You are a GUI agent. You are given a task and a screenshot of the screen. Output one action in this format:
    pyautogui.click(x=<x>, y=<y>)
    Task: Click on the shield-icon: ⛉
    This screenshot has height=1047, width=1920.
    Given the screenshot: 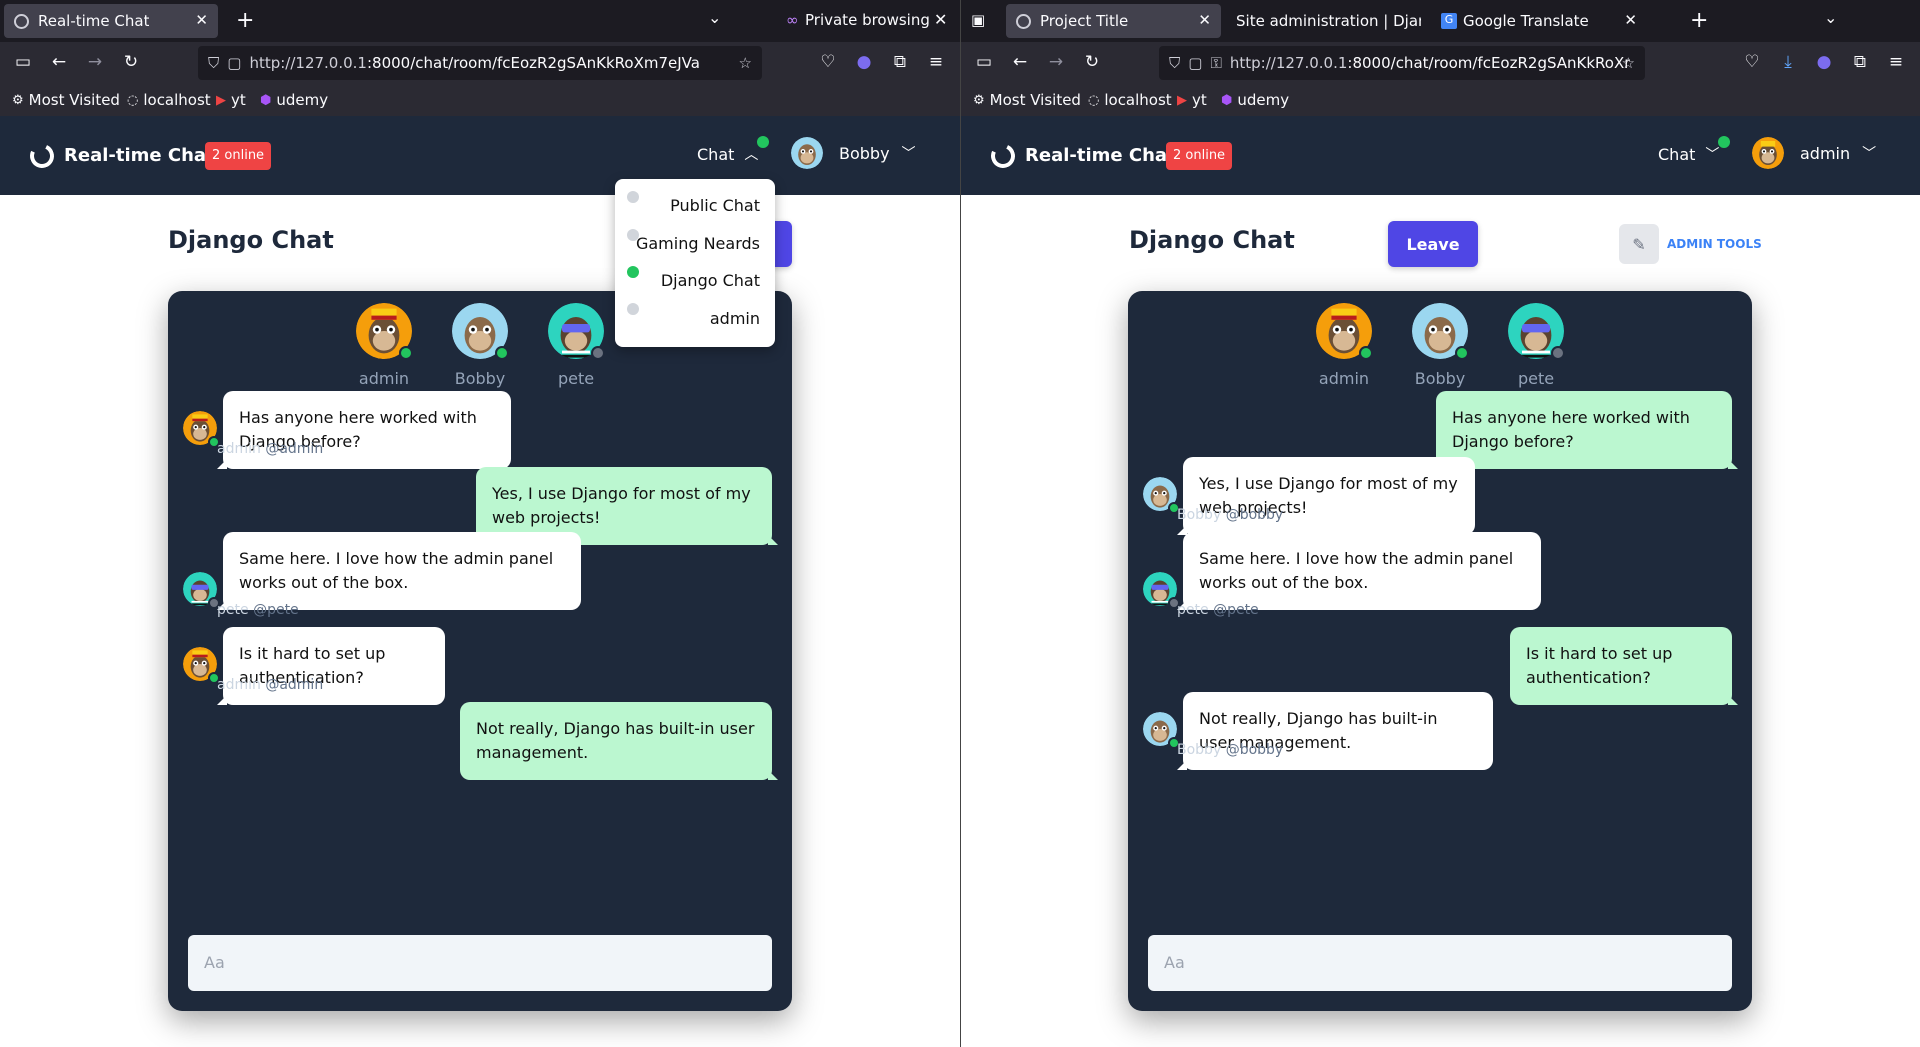 What is the action you would take?
    pyautogui.click(x=1175, y=63)
    